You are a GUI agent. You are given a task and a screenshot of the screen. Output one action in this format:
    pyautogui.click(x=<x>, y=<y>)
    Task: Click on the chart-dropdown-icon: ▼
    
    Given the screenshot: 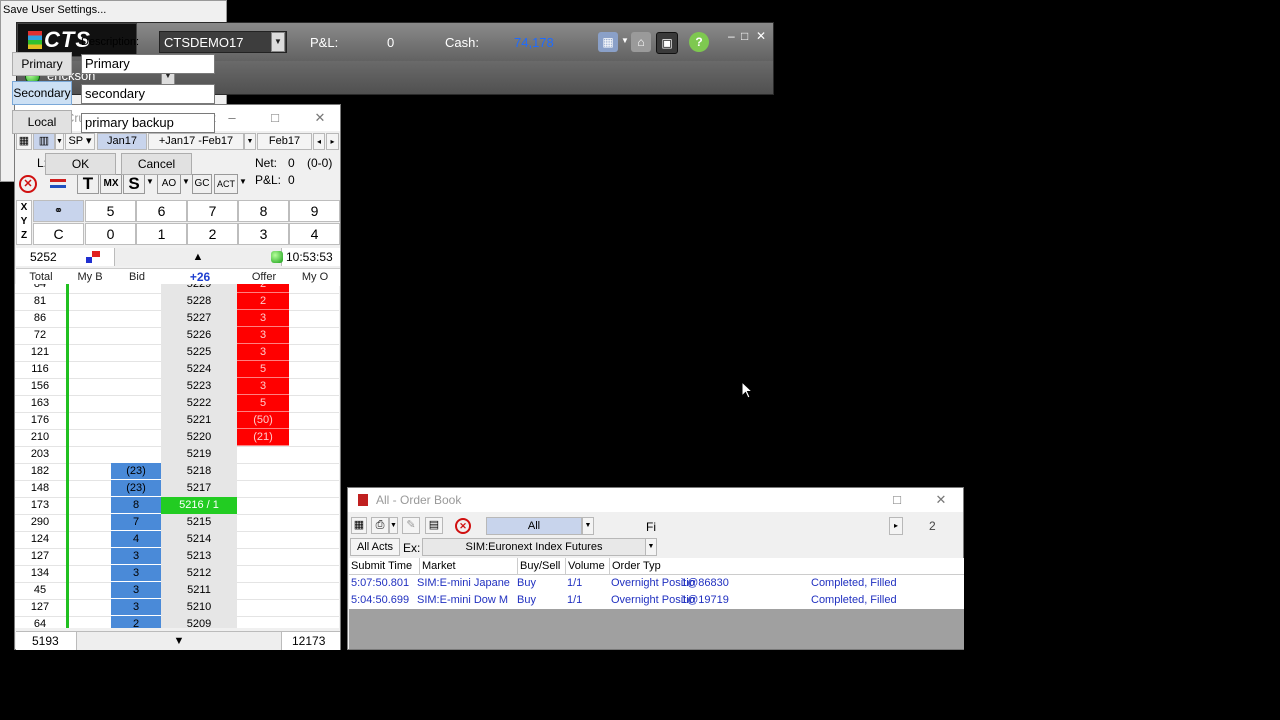 What is the action you would take?
    pyautogui.click(x=59, y=141)
    